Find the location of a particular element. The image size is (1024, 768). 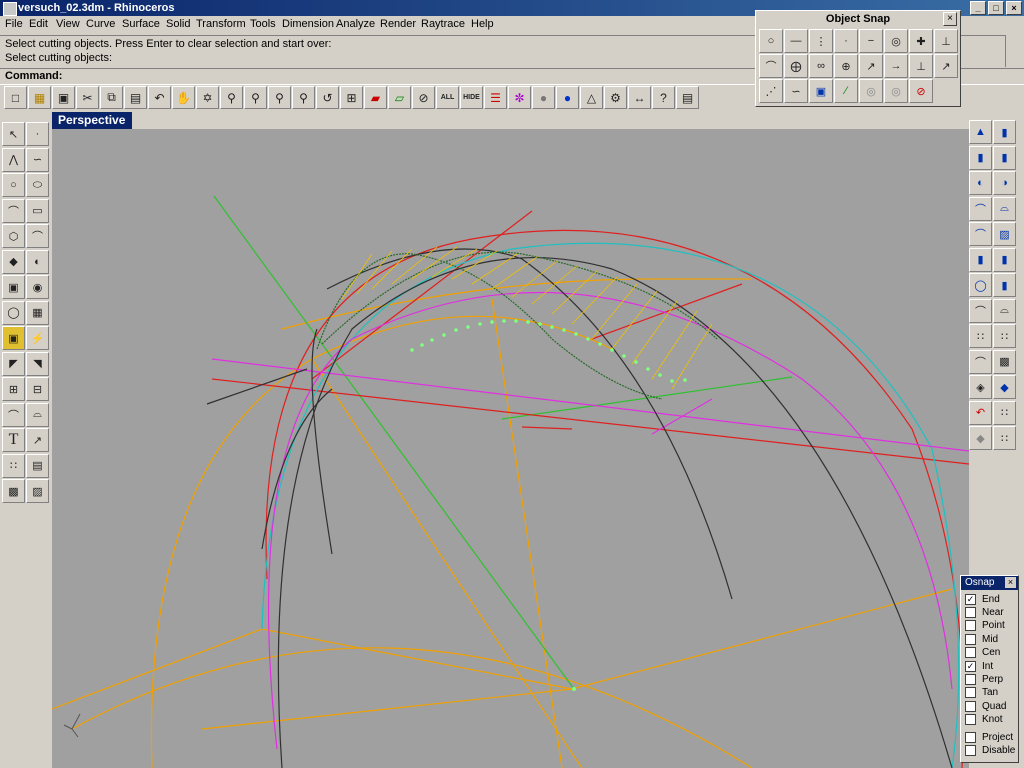

snap-near-icon: — is located at coordinates (796, 41).